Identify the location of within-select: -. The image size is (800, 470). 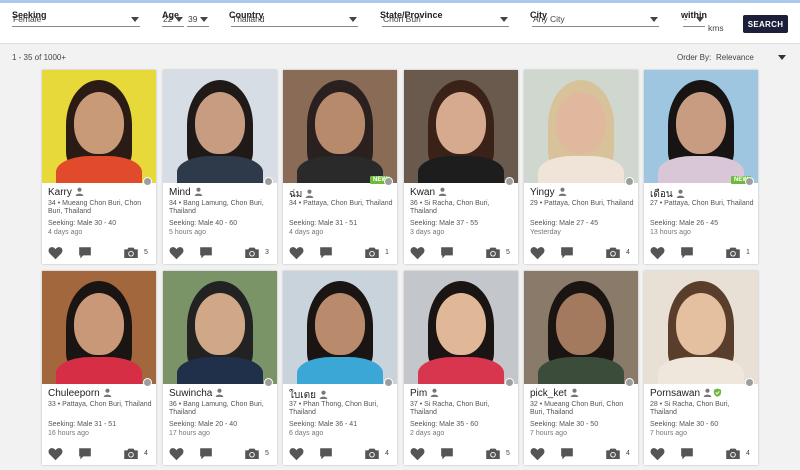
(694, 20).